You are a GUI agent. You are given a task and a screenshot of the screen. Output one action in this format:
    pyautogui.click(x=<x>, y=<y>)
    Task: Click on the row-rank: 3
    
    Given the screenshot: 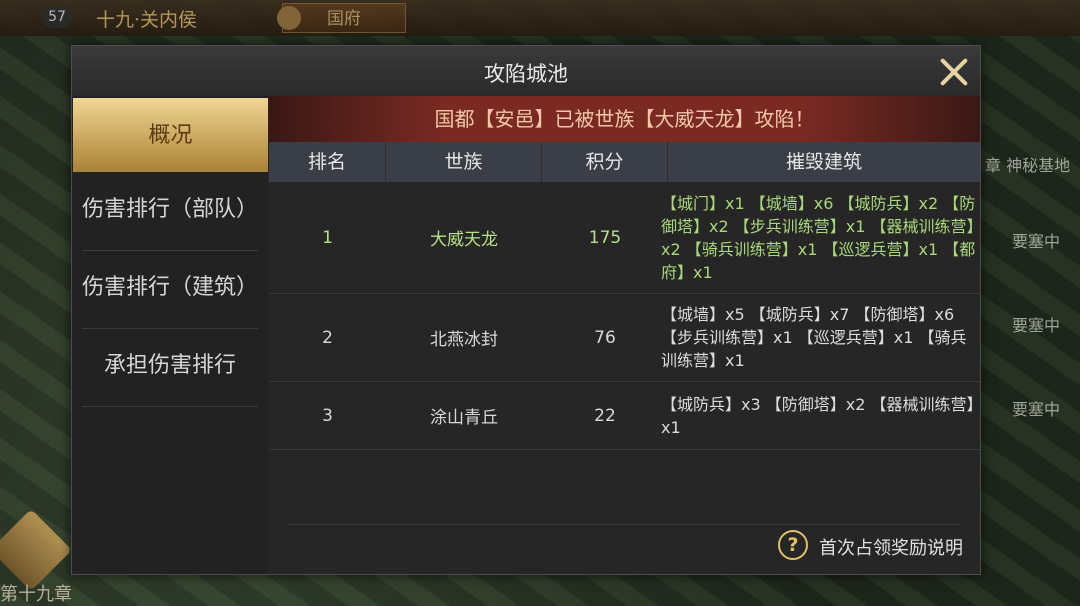 What is the action you would take?
    pyautogui.click(x=327, y=415)
    